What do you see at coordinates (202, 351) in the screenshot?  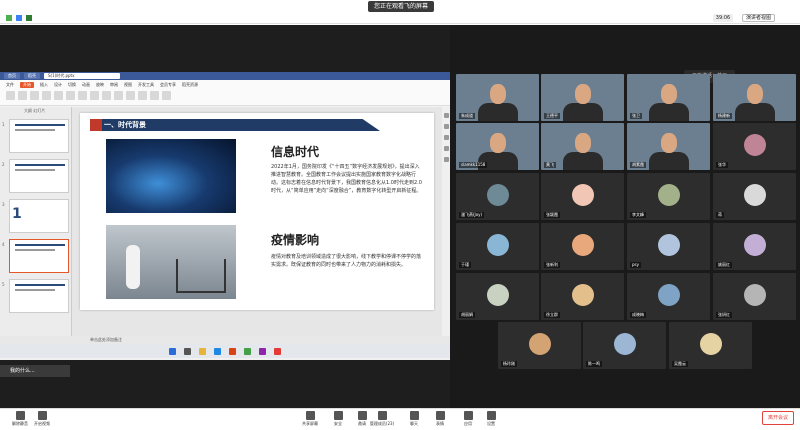 I see `explorer-icon` at bounding box center [202, 351].